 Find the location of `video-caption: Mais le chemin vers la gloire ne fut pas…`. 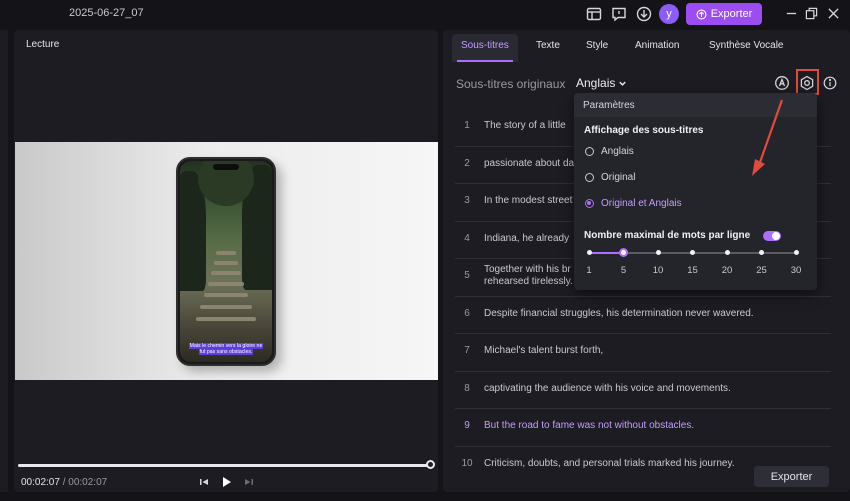

video-caption: Mais le chemin vers la gloire ne fut pas… is located at coordinates (226, 349).